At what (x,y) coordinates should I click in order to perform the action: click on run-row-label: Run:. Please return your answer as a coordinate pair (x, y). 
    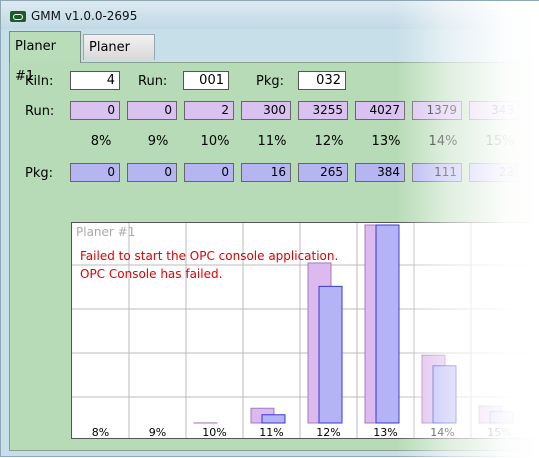
    Looking at the image, I should click on (39, 111).